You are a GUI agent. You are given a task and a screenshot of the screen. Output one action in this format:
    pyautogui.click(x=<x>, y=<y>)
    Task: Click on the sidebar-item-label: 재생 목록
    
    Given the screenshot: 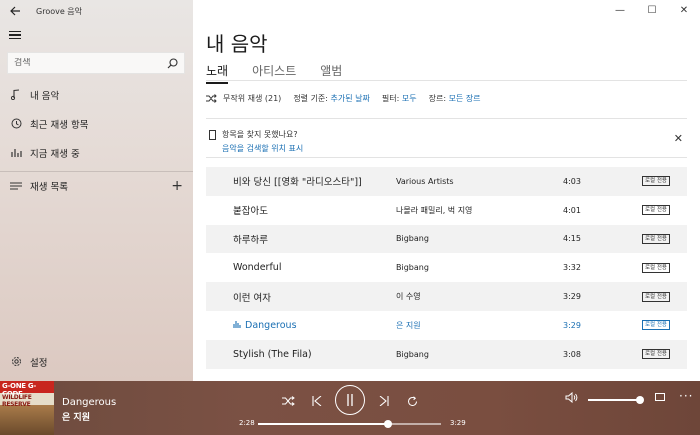 What is the action you would take?
    pyautogui.click(x=49, y=187)
    